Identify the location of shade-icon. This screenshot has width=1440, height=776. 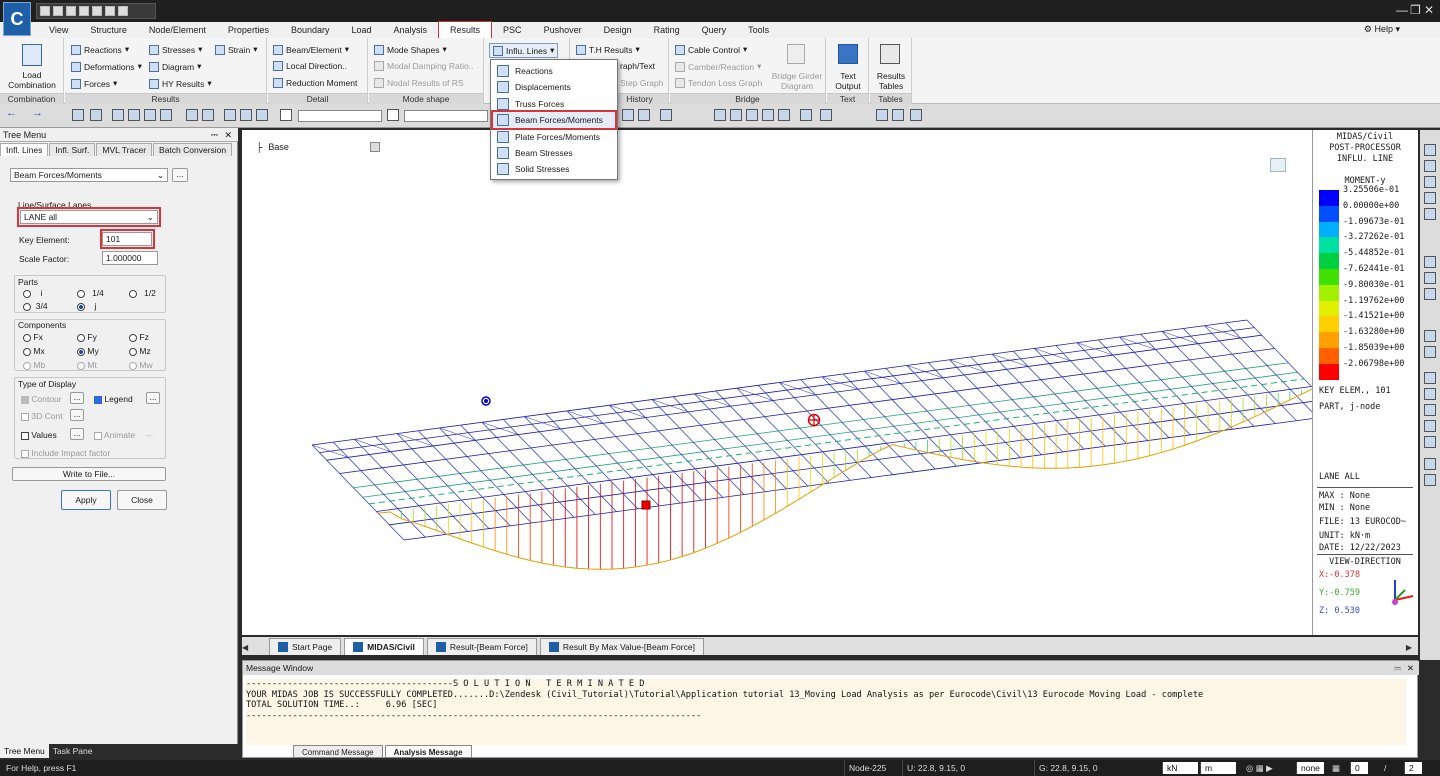
(1430, 394).